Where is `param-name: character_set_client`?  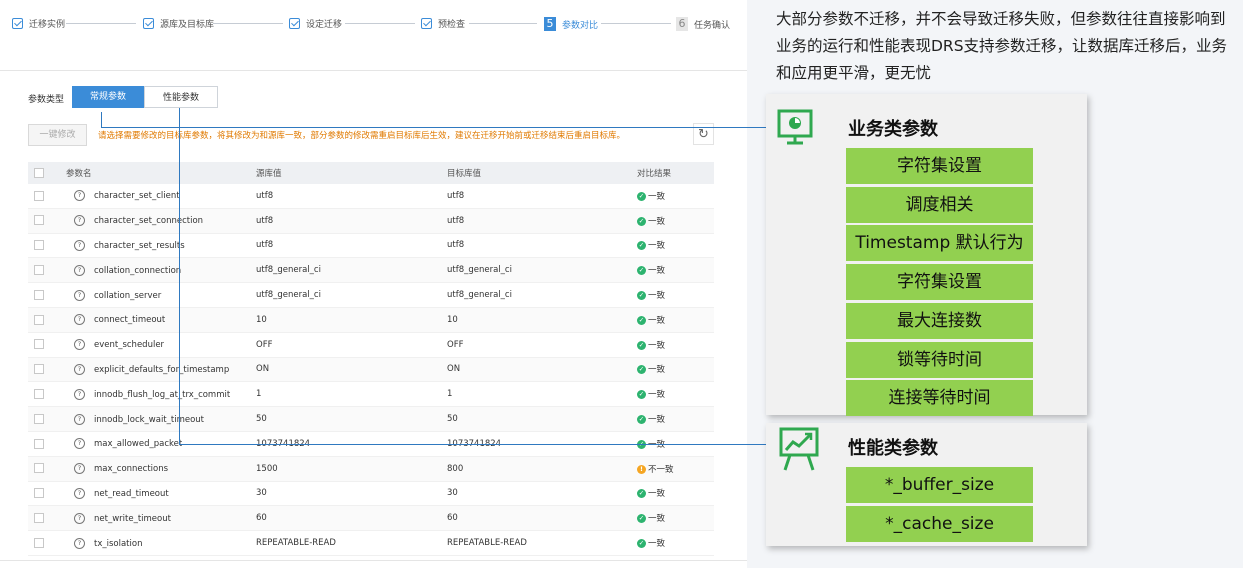 param-name: character_set_client is located at coordinates (137, 196).